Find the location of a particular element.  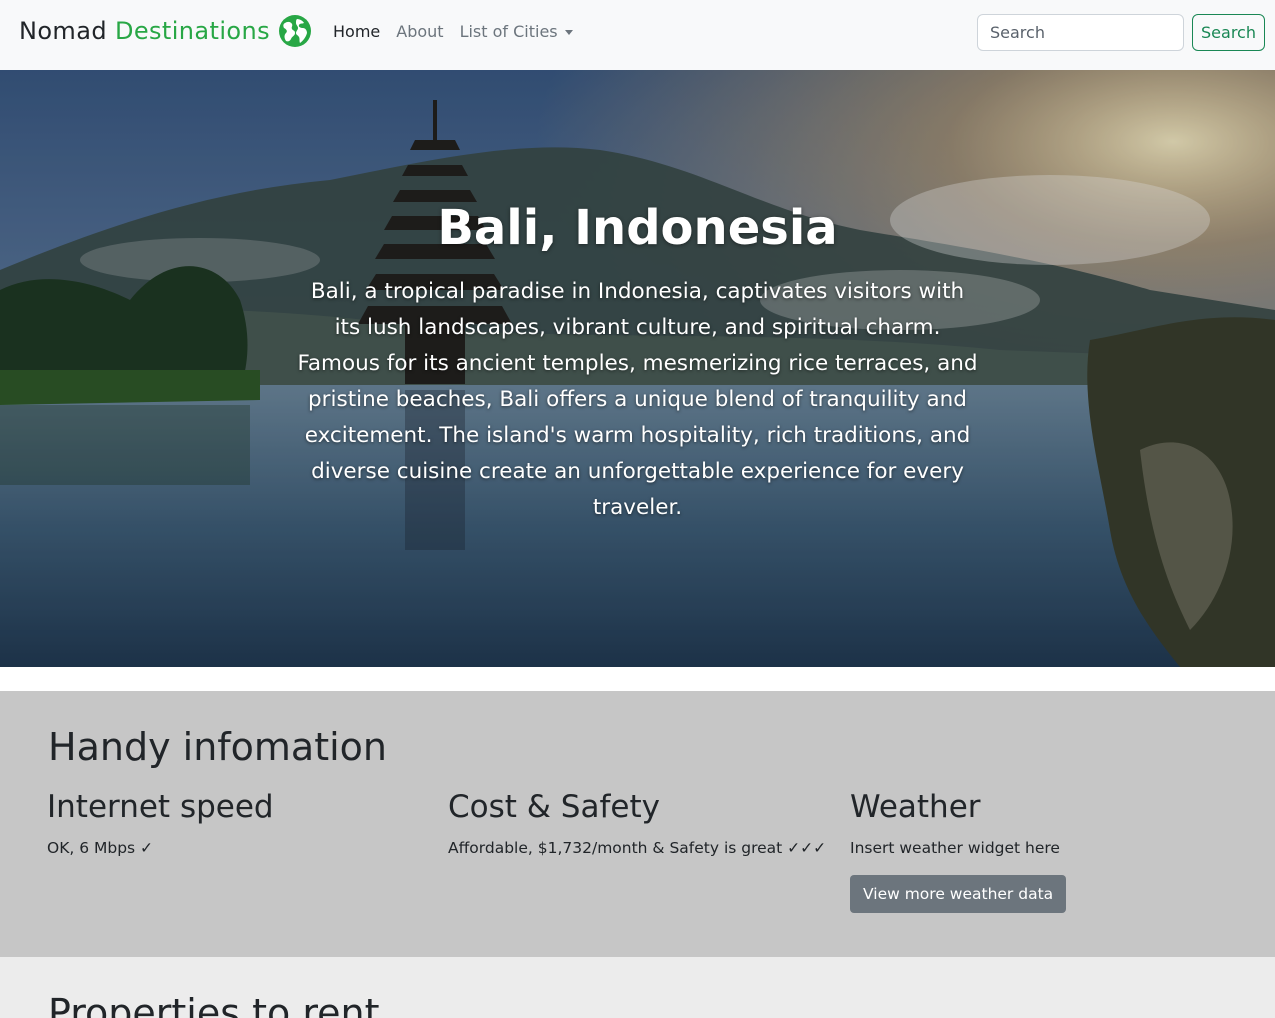

nav-links: Home About List of Cities is located at coordinates (461, 31).